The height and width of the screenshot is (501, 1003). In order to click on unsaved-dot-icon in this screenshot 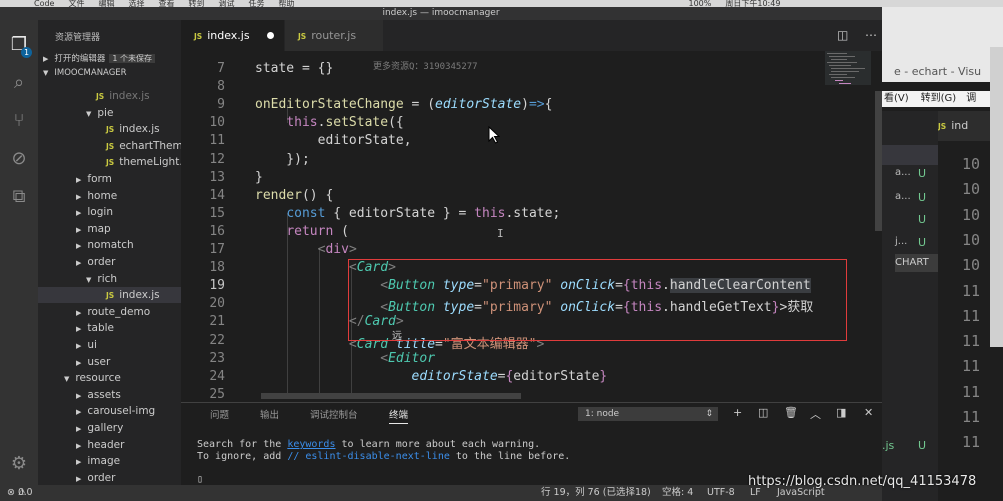, I will do `click(270, 35)`.